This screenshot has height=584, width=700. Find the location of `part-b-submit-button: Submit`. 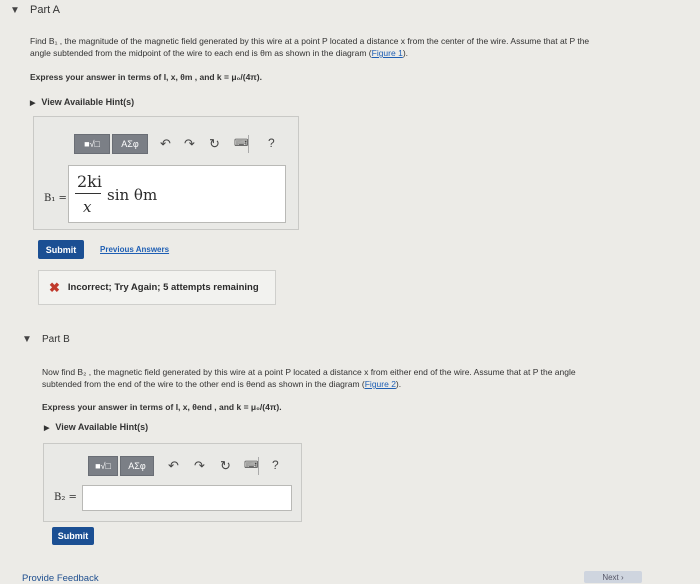

part-b-submit-button: Submit is located at coordinates (73, 536).